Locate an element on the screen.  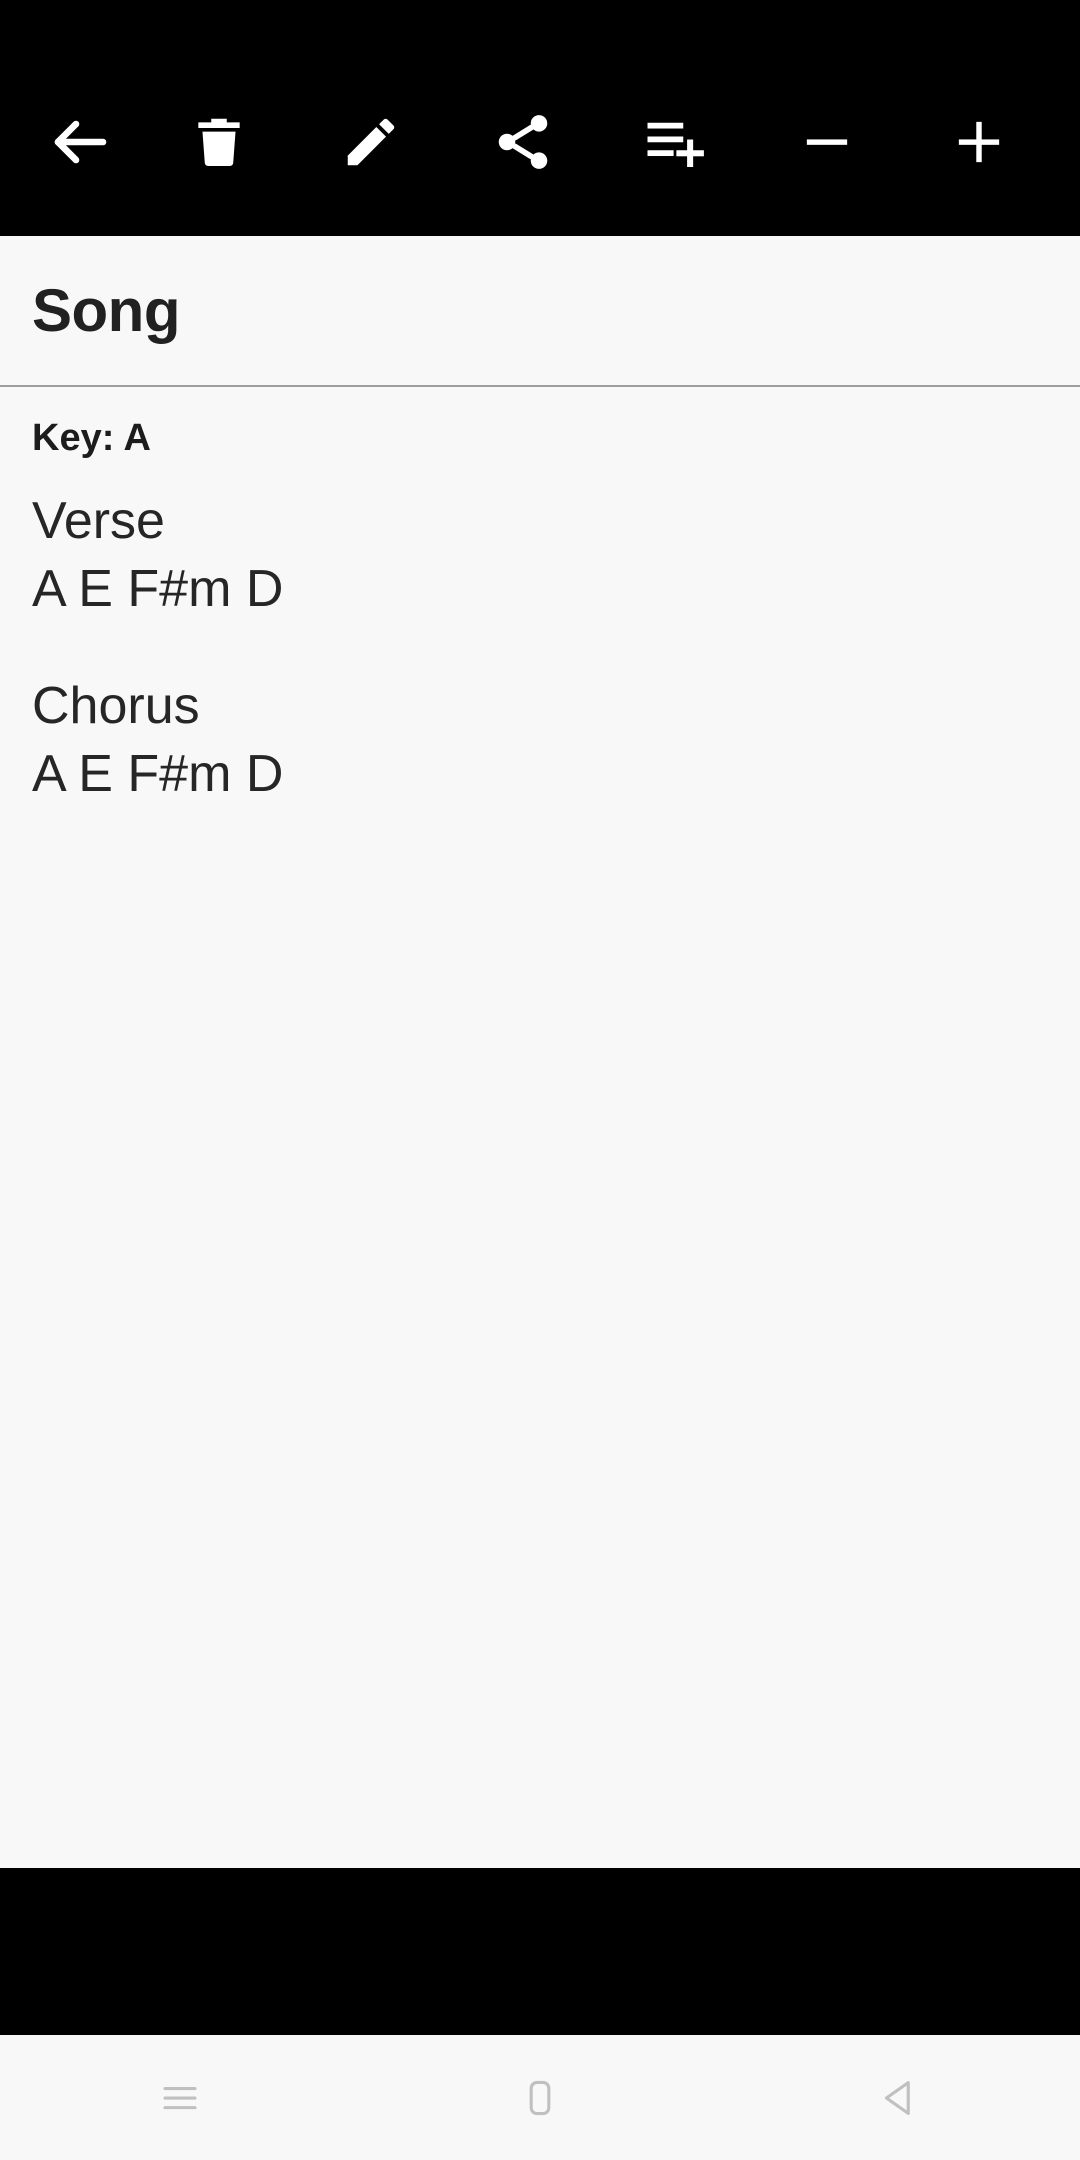
minus-icon is located at coordinates (827, 142).